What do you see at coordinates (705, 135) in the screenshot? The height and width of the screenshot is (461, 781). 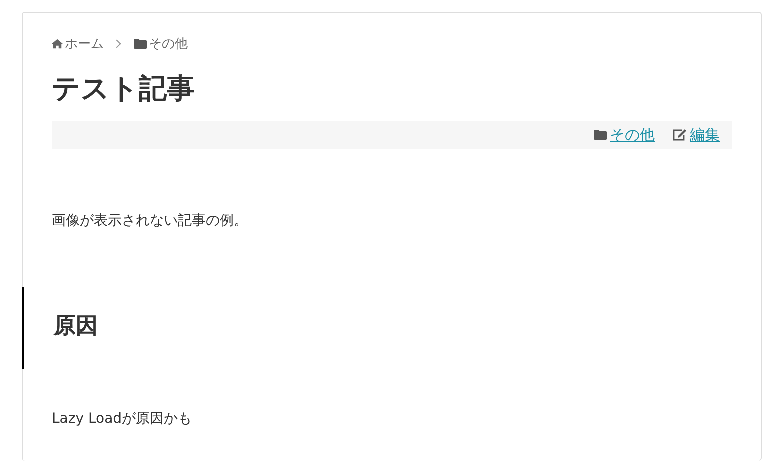 I see `meta-link: 編集` at bounding box center [705, 135].